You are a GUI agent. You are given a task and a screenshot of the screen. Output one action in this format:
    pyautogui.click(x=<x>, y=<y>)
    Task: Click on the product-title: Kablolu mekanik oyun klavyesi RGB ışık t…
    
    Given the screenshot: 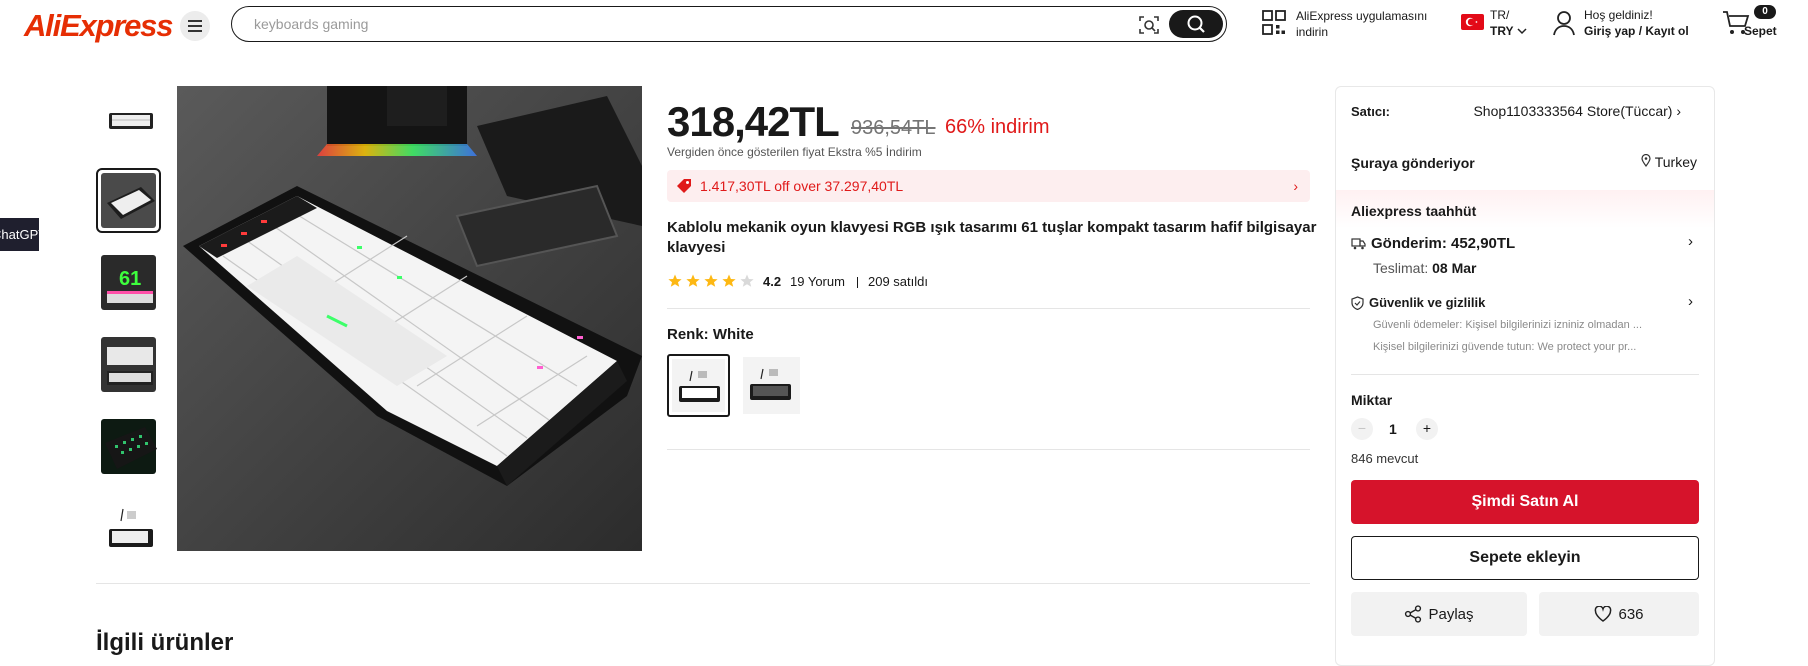 What is the action you would take?
    pyautogui.click(x=992, y=237)
    